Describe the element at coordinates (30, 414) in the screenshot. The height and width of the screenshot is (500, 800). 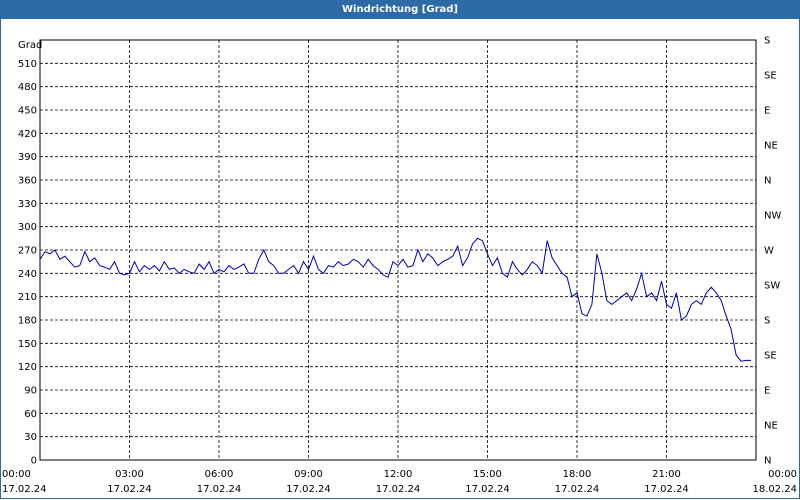
I see `y-tick-label: 60` at that location.